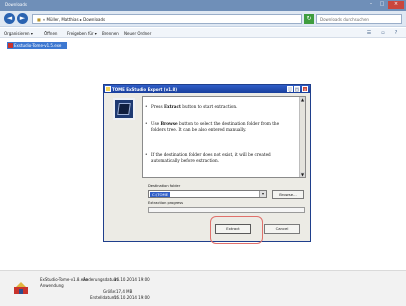 The width and height of the screenshot is (406, 306). I want to click on bullet-text: Use, so click(156, 123).